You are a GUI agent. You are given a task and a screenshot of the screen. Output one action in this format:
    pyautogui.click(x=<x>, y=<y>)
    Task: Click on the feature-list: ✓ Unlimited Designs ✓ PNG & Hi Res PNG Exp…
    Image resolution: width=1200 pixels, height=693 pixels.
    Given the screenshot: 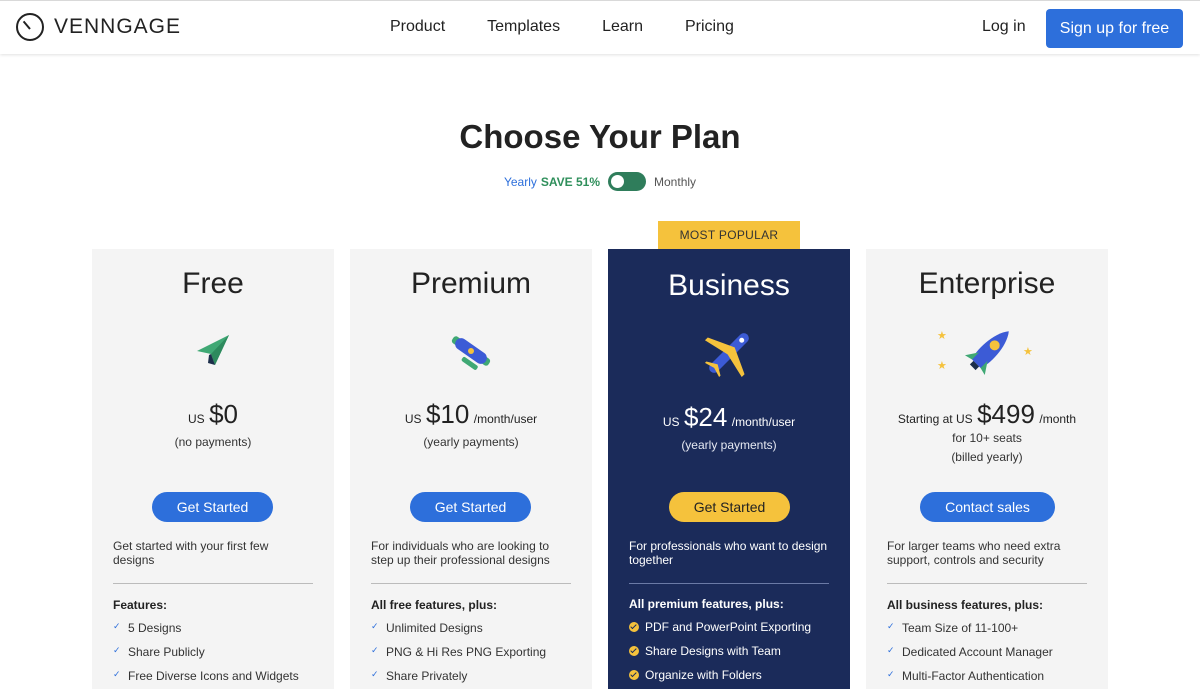 What is the action you would take?
    pyautogui.click(x=458, y=657)
    